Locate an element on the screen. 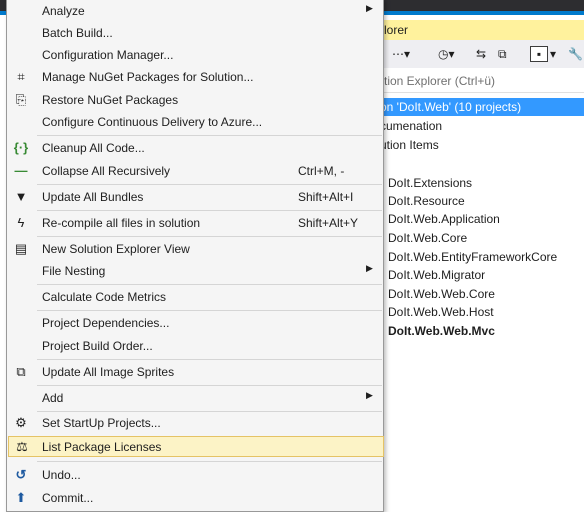  funnel-icon: ▼ is located at coordinates (21, 196).